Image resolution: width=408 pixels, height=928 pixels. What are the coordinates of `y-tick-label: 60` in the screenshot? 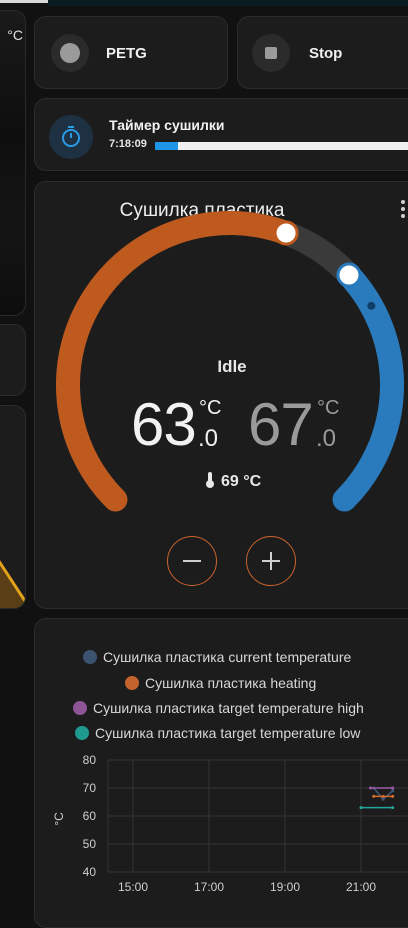 It's located at (90, 816).